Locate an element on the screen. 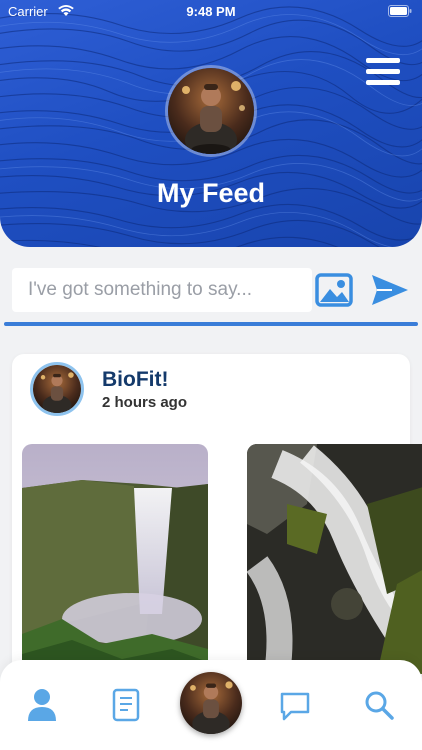  profile-avatar is located at coordinates (211, 111).